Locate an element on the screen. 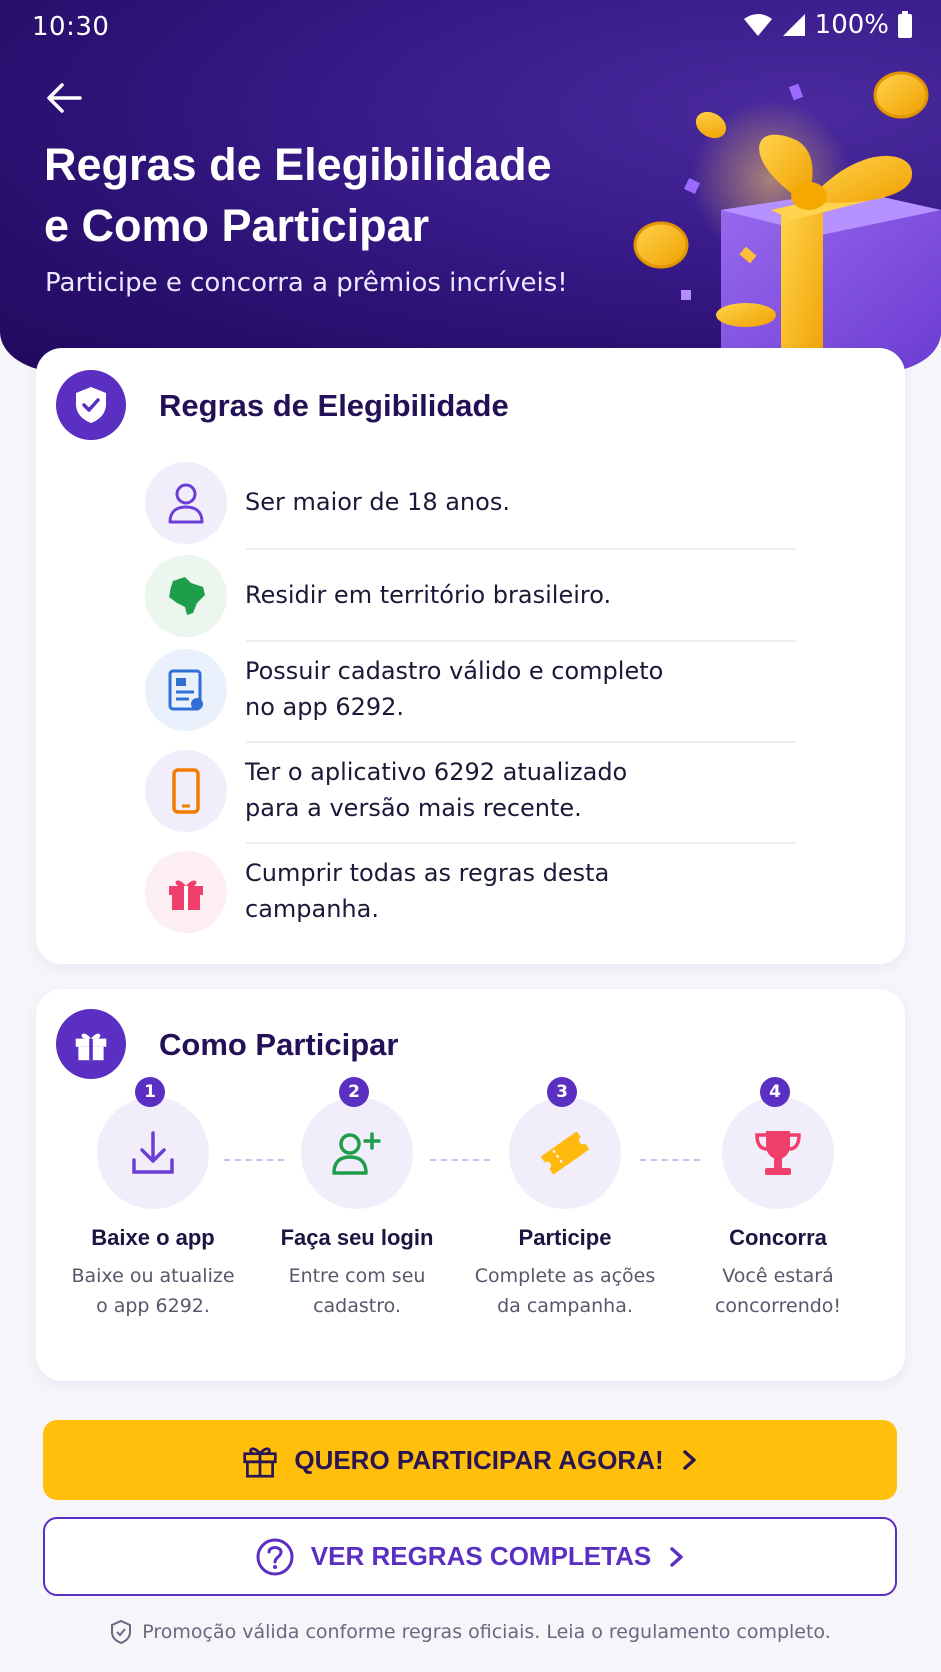  step-circle: 3 is located at coordinates (565, 1143).